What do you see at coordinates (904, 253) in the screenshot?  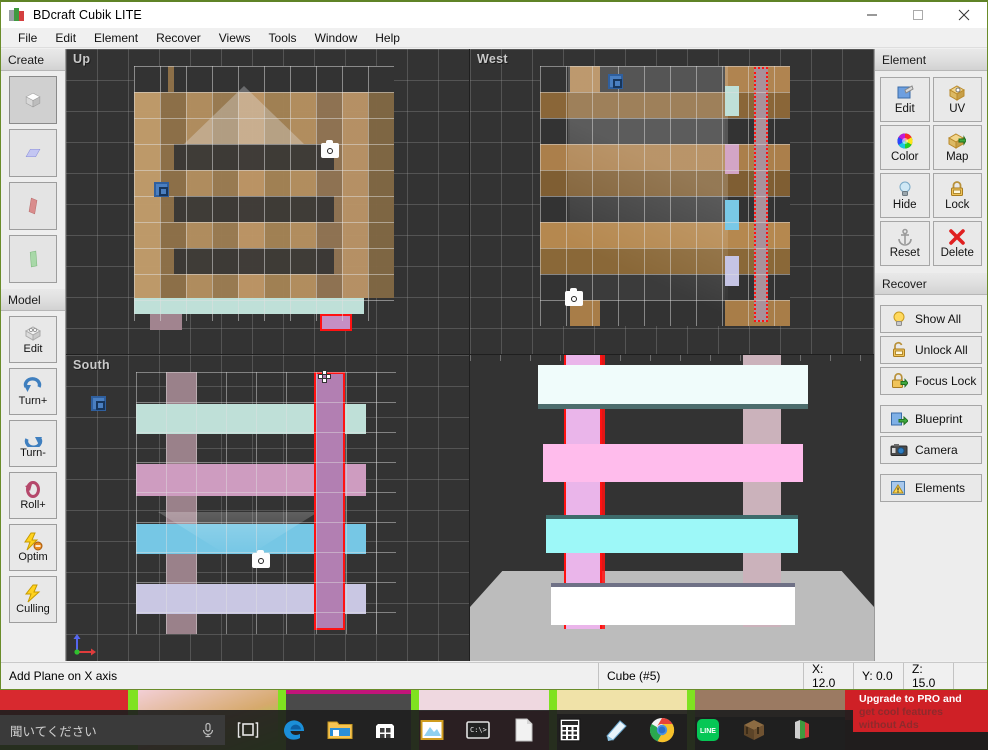 I see `reset-label: Reset` at bounding box center [904, 253].